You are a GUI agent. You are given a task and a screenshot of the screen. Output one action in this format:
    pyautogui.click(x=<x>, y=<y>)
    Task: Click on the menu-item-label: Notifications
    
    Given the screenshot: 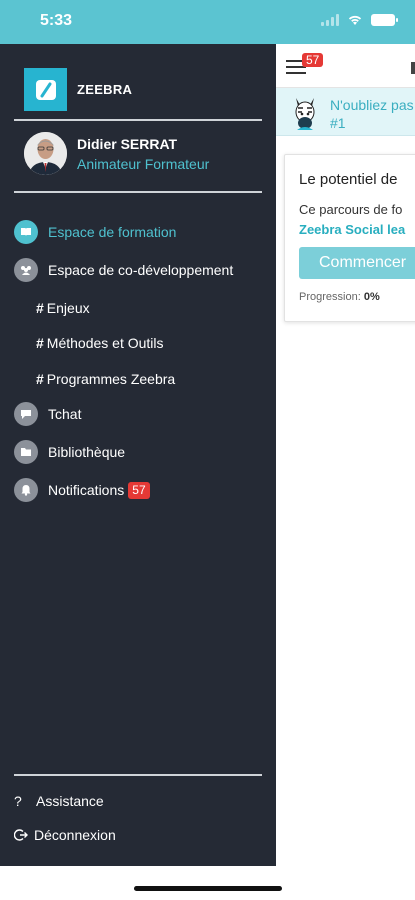 What is the action you would take?
    pyautogui.click(x=86, y=490)
    